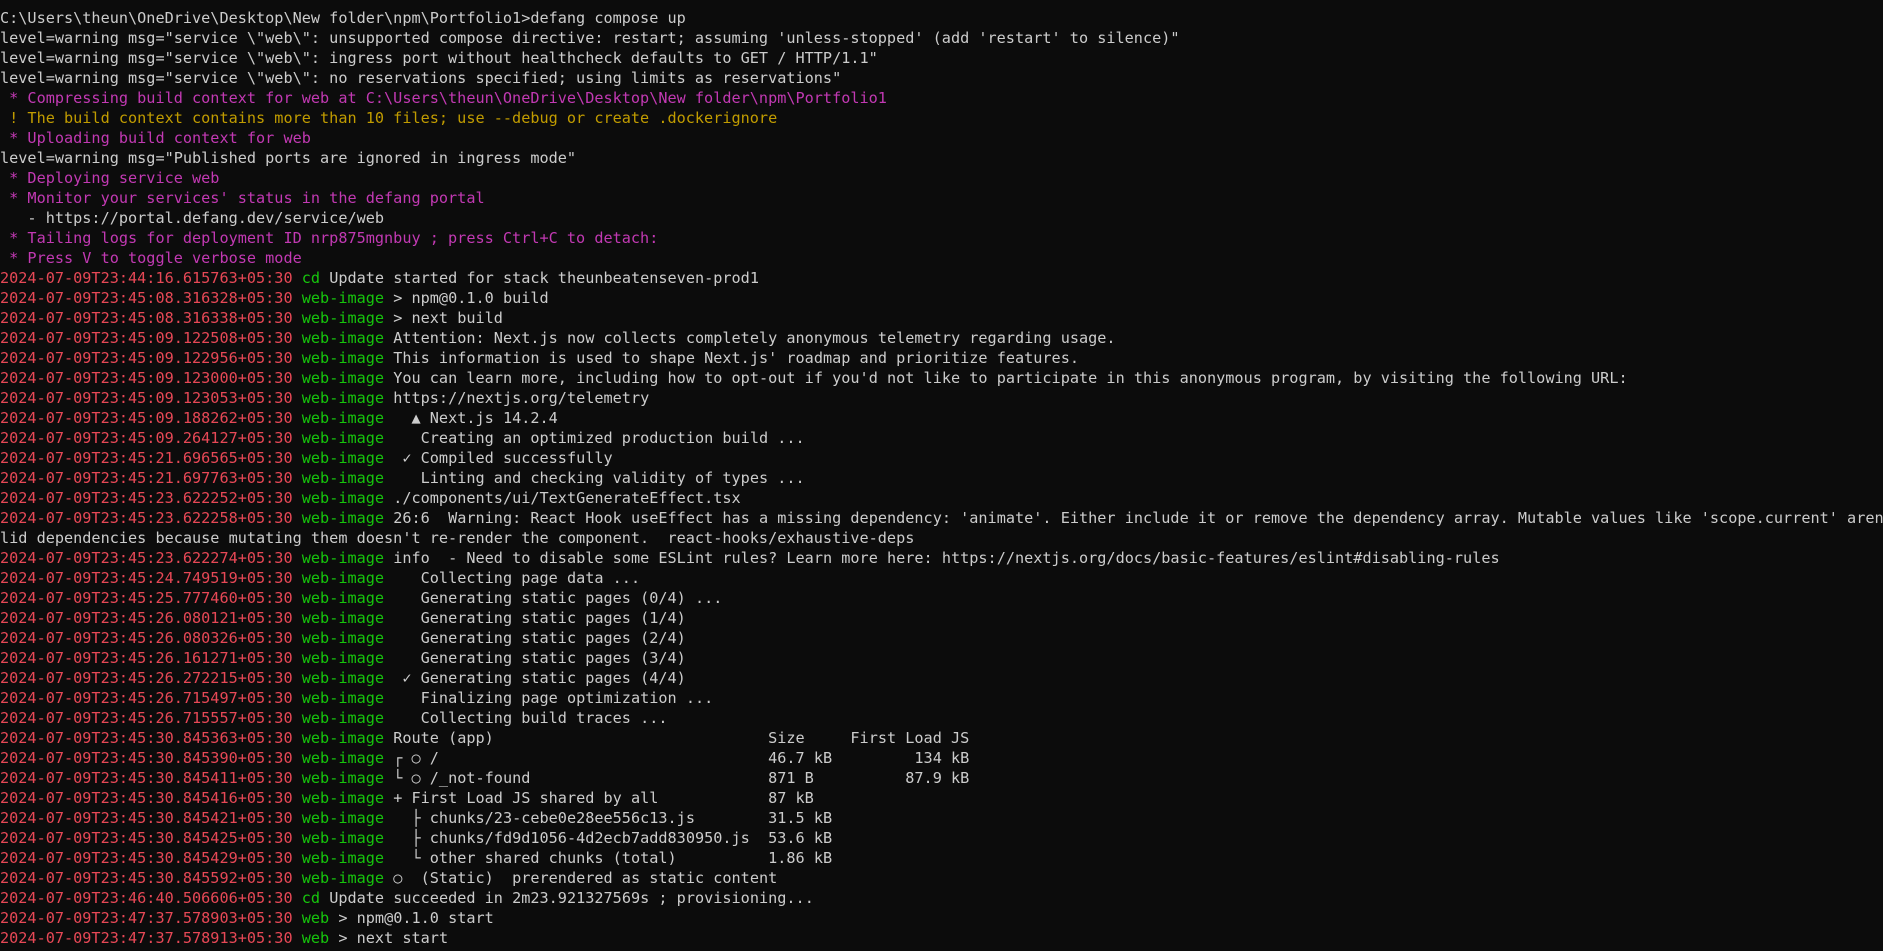  Describe the element at coordinates (603, 798) in the screenshot. I see `log-message: + First Load JS shared by all 87 kB` at that location.